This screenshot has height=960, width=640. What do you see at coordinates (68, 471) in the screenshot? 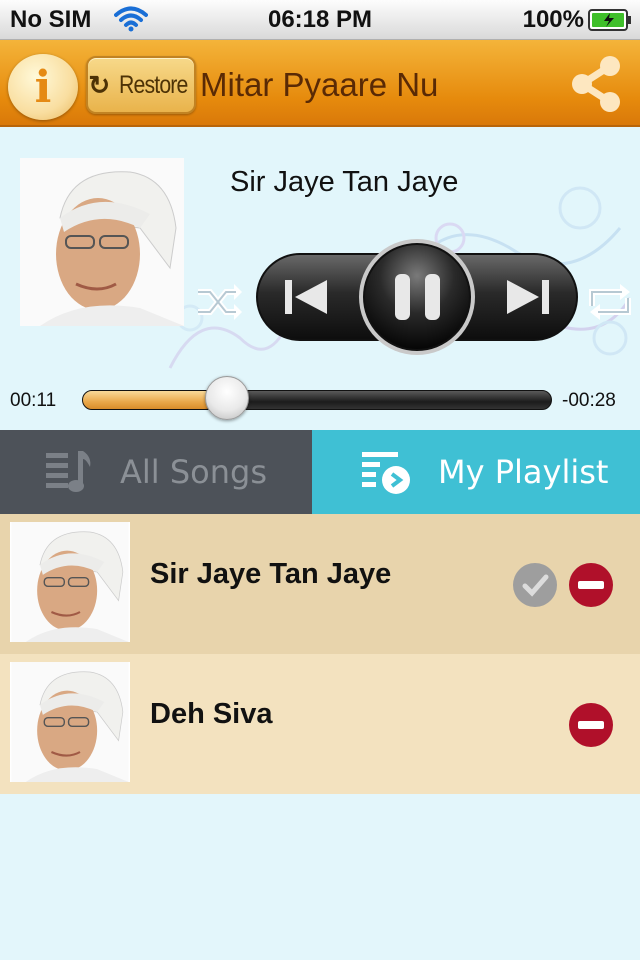
I see `music-list-icon` at bounding box center [68, 471].